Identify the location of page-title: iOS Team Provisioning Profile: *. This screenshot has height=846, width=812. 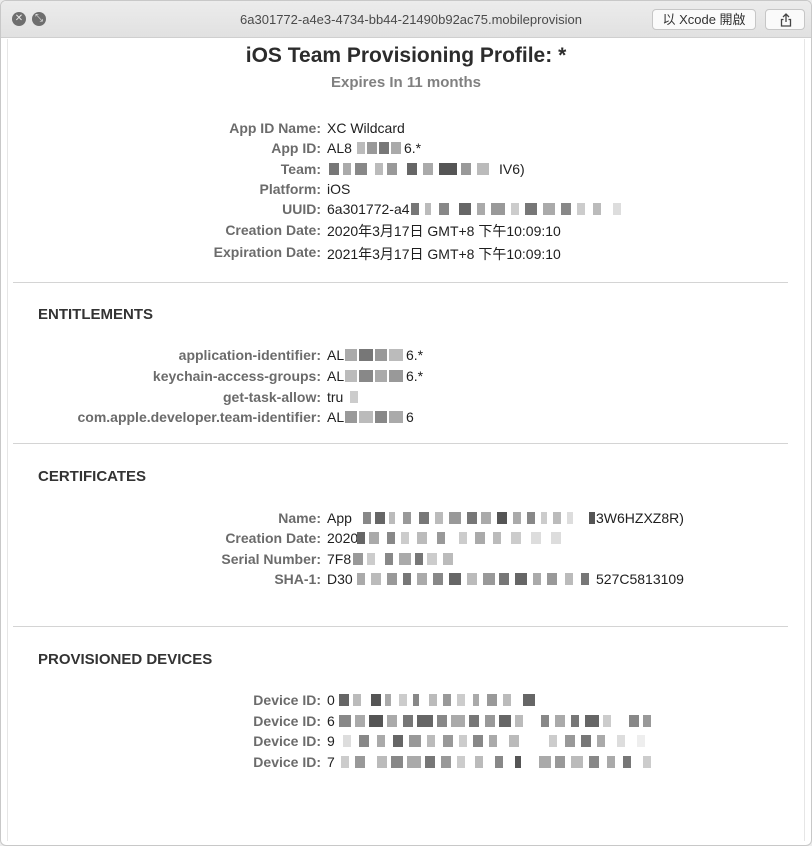
(406, 55).